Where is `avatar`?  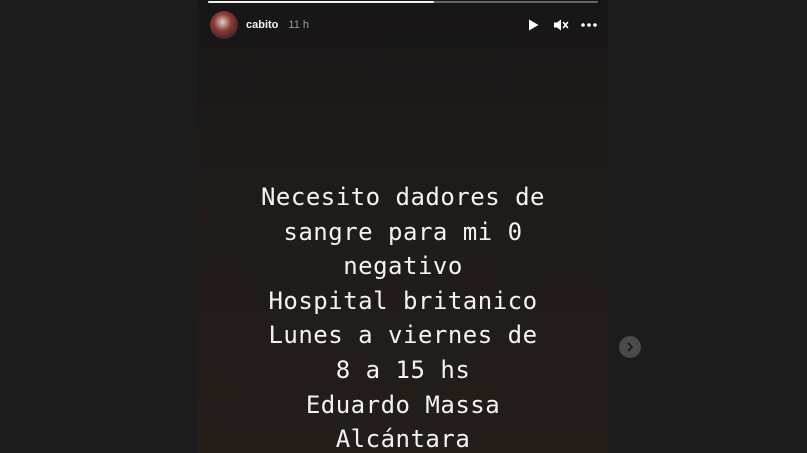 avatar is located at coordinates (224, 25).